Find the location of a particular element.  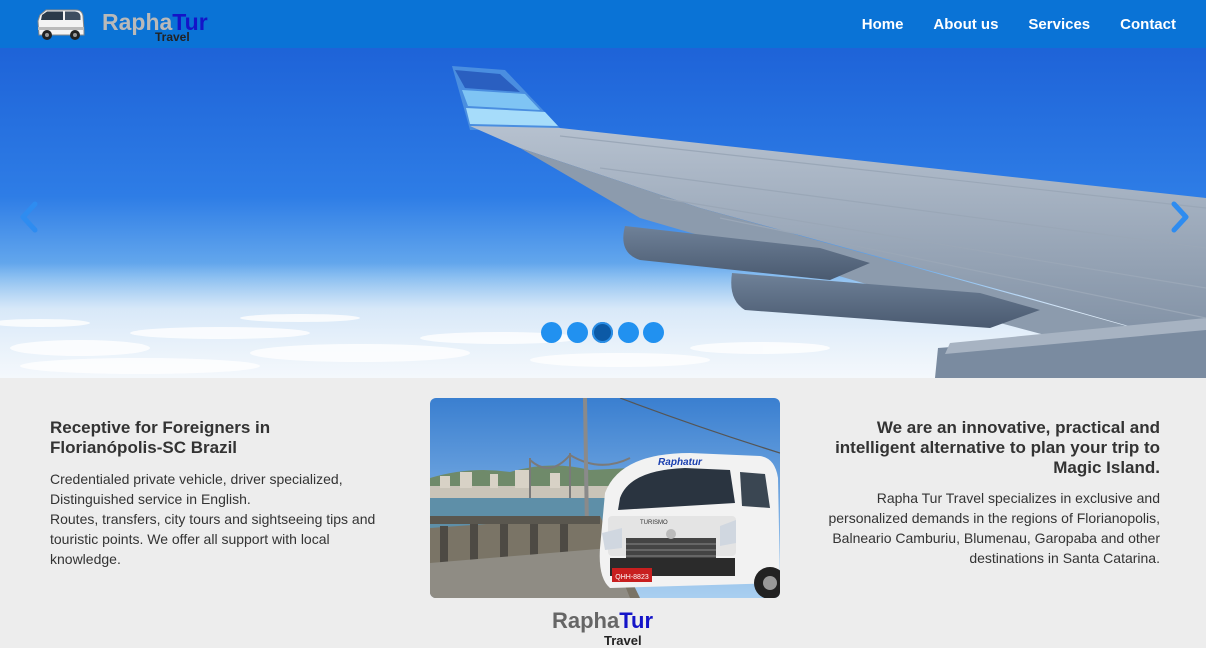

van-side-text: TURISMO is located at coordinates (654, 523).